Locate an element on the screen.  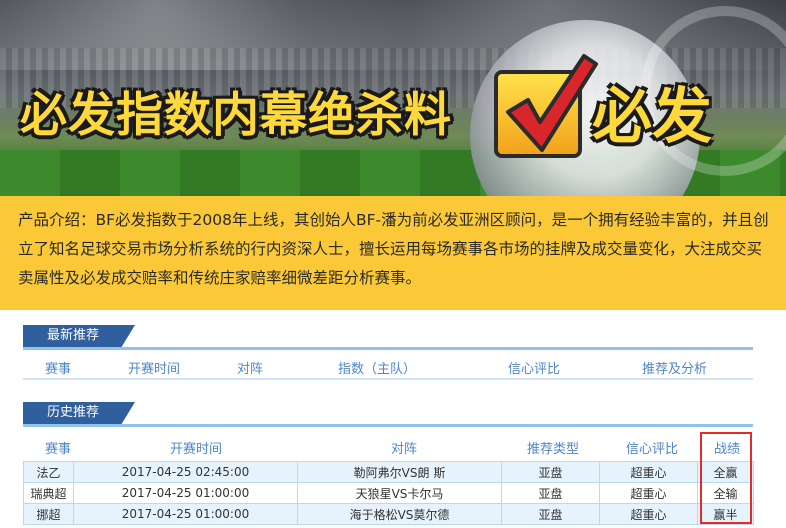
latest-section-bar: 最新推荐 is located at coordinates (388, 338).